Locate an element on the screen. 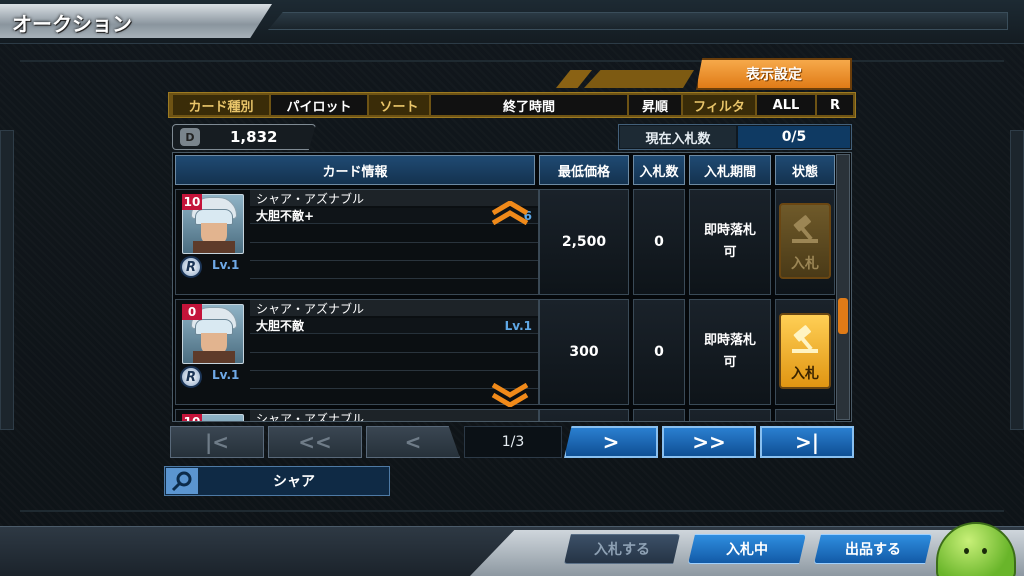 The height and width of the screenshot is (576, 1024). bid-count is located at coordinates (659, 415).